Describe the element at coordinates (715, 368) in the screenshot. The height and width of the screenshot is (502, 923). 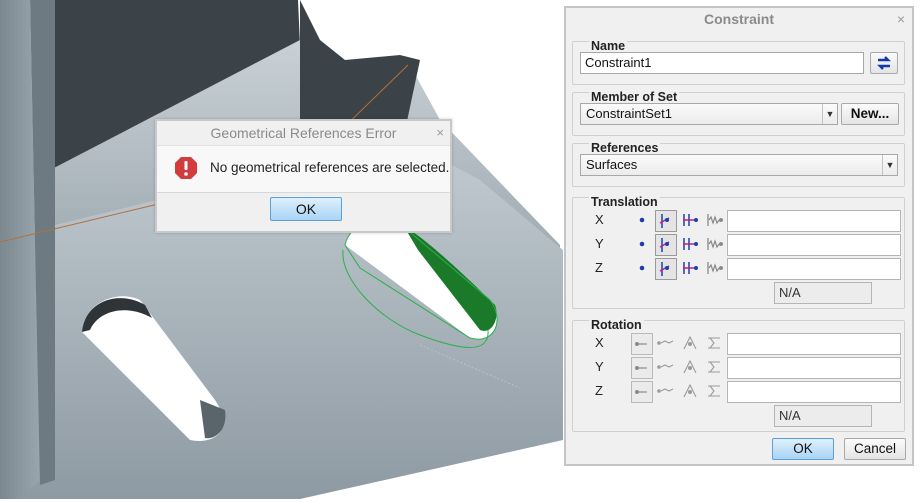
I see `rotation-y-spring-toggle` at that location.